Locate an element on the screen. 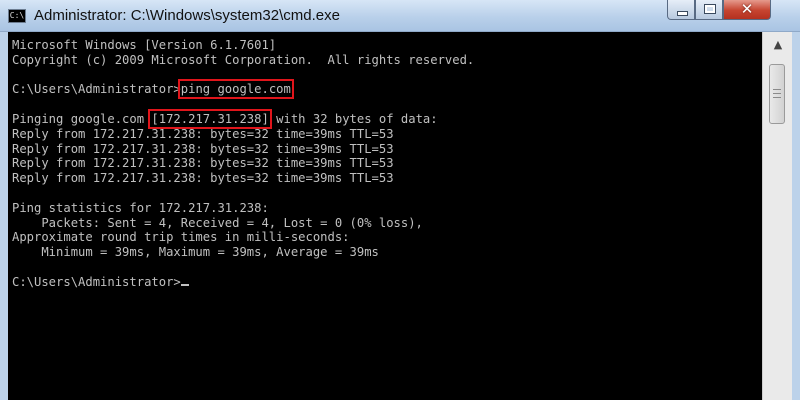  thumb-grip-icon is located at coordinates (777, 93).